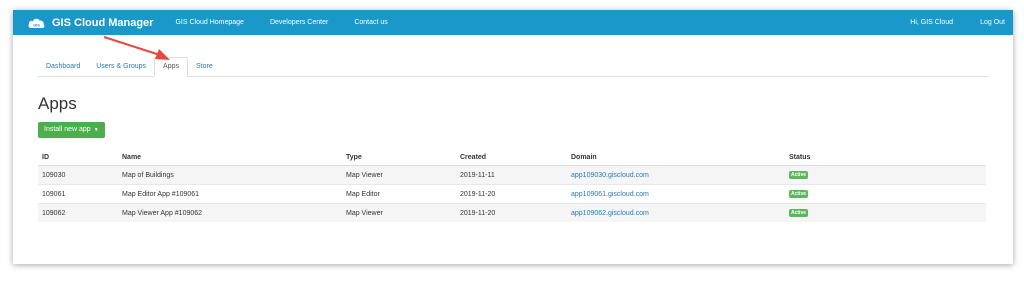 The image size is (1024, 281). Describe the element at coordinates (96, 130) in the screenshot. I see `caret-down-icon: ▼` at that location.